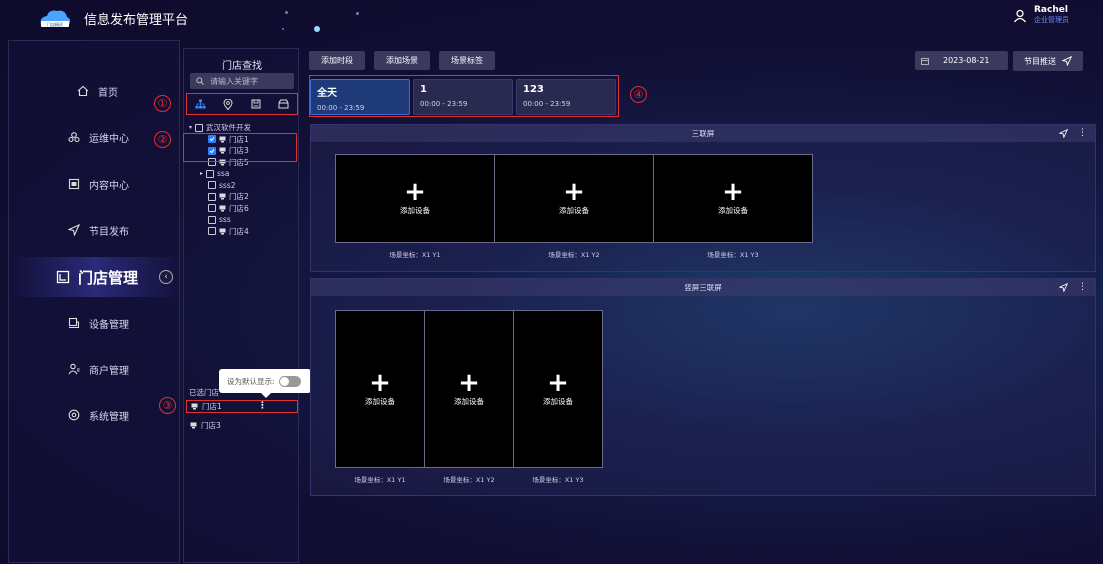  What do you see at coordinates (94, 301) in the screenshot?
I see `sidebar: 首页 运维中心 内容中心 节目发布 门店管理 设备管理 商户管理 系统管理` at bounding box center [94, 301].